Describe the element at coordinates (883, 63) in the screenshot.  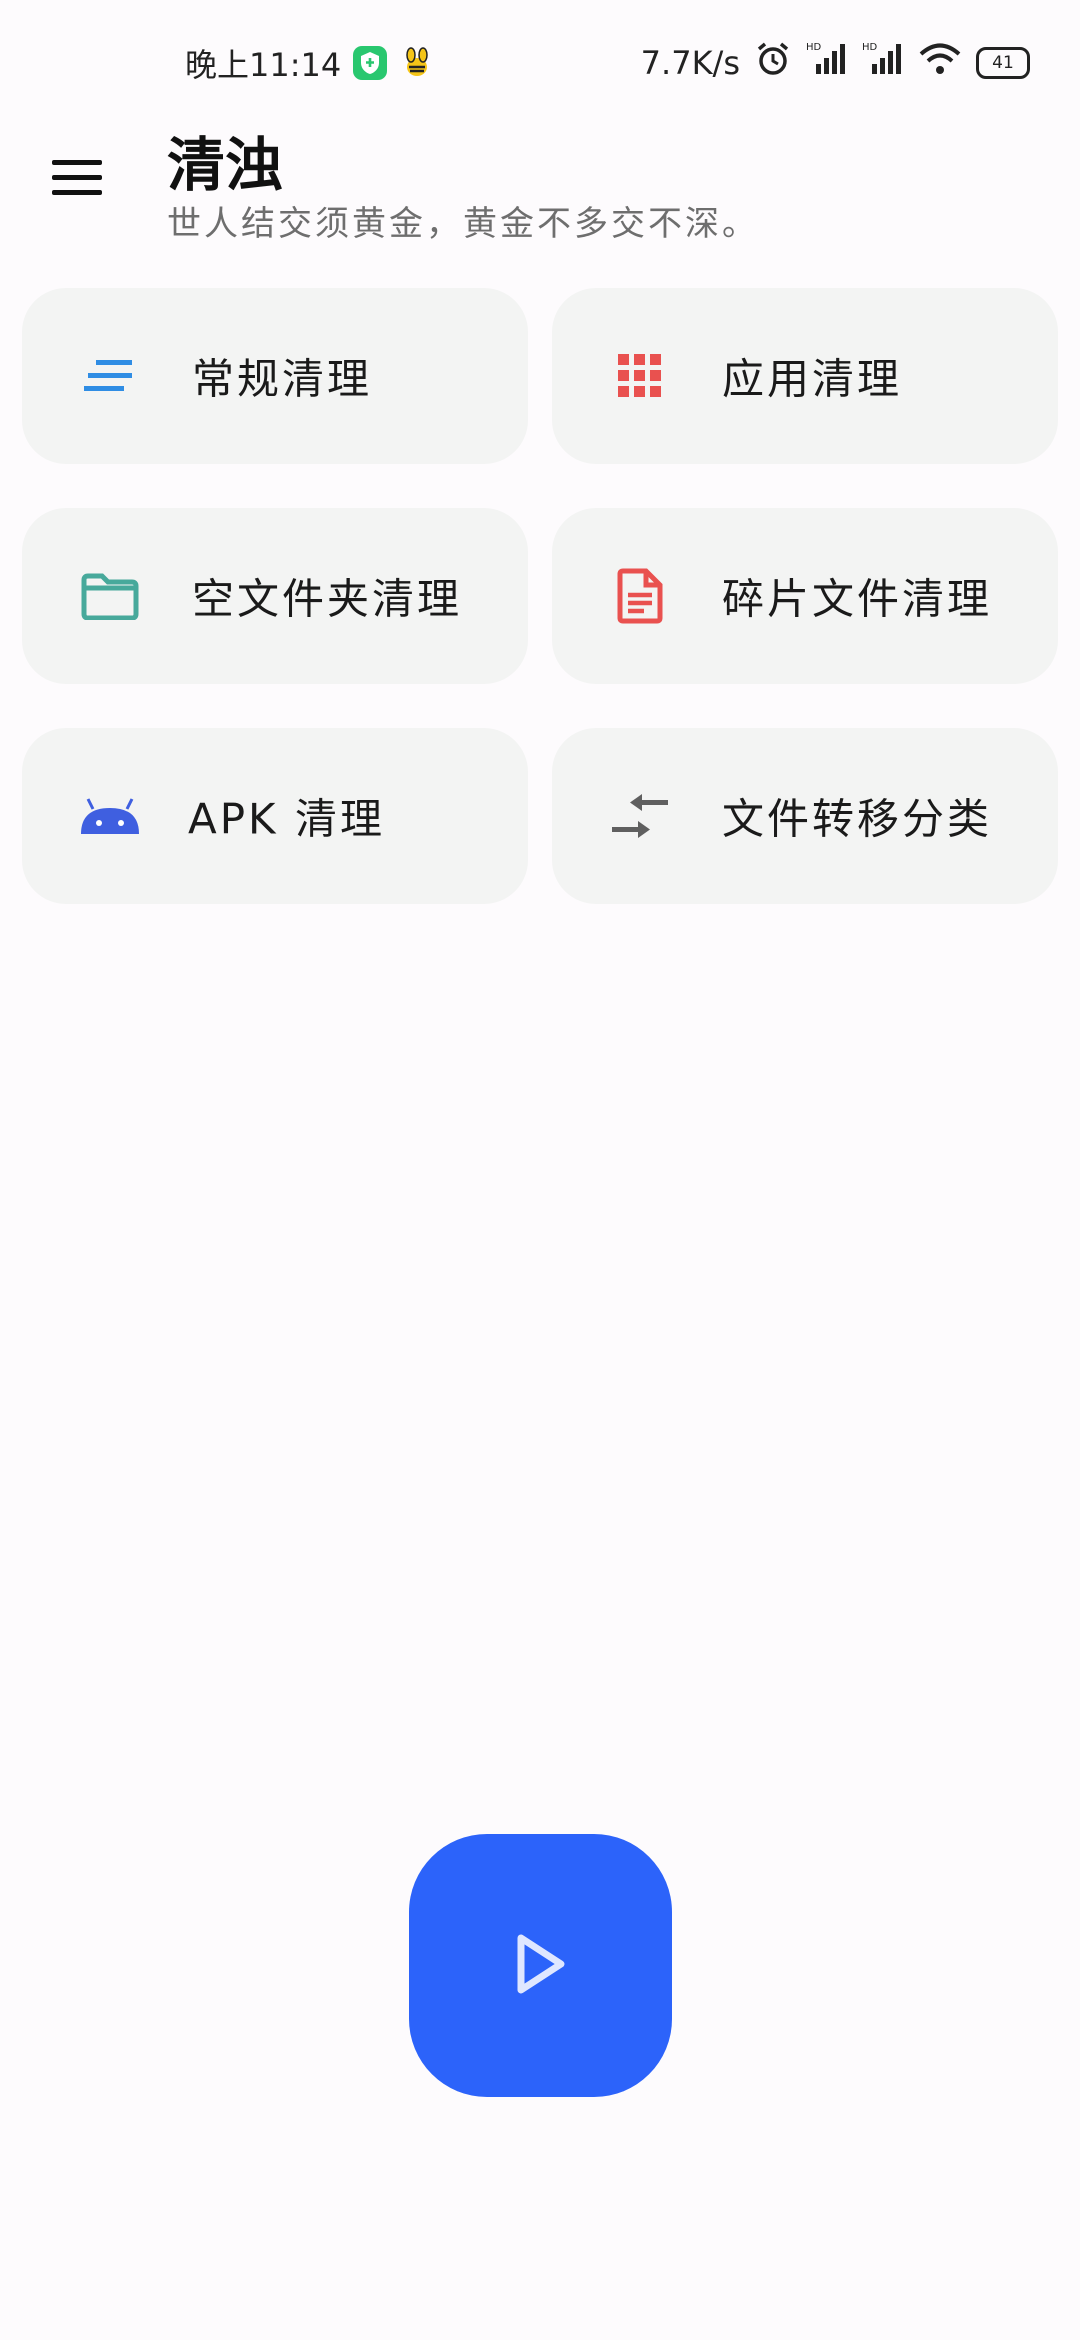
I see `signal-hd-icon-2: HD` at that location.